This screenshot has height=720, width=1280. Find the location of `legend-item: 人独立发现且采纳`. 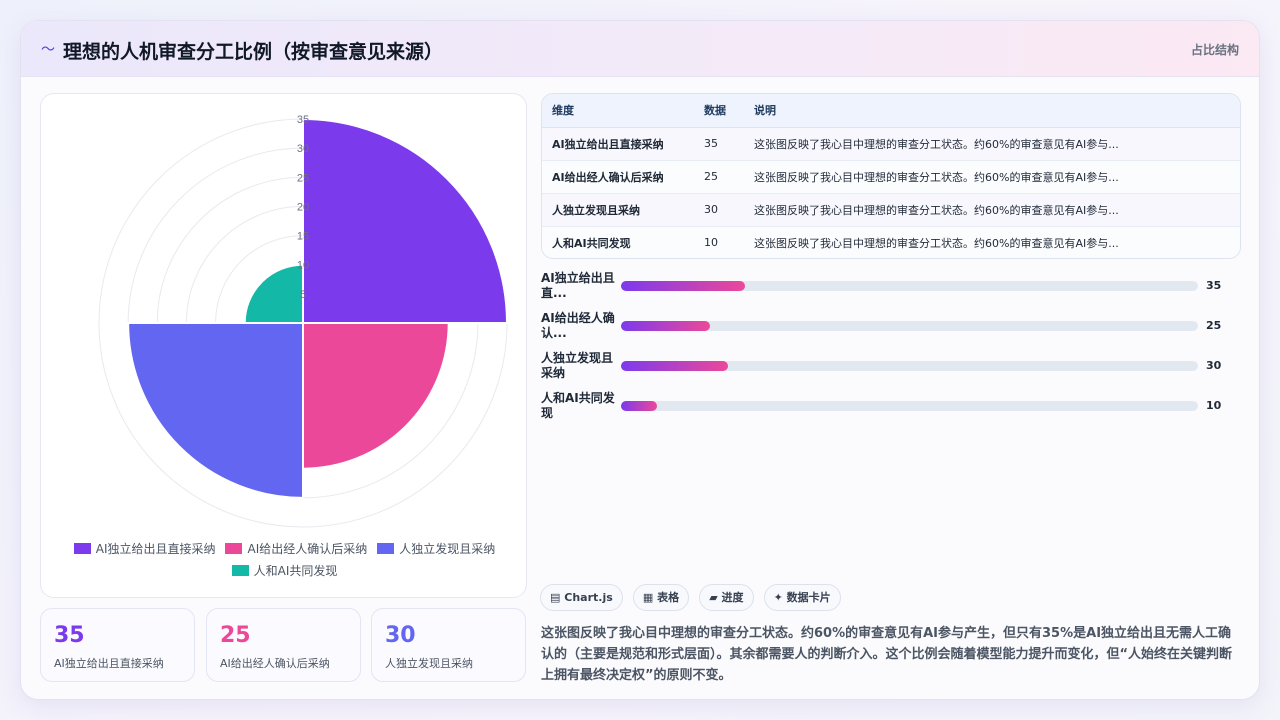

legend-item: 人独立发现且采纳 is located at coordinates (436, 549).